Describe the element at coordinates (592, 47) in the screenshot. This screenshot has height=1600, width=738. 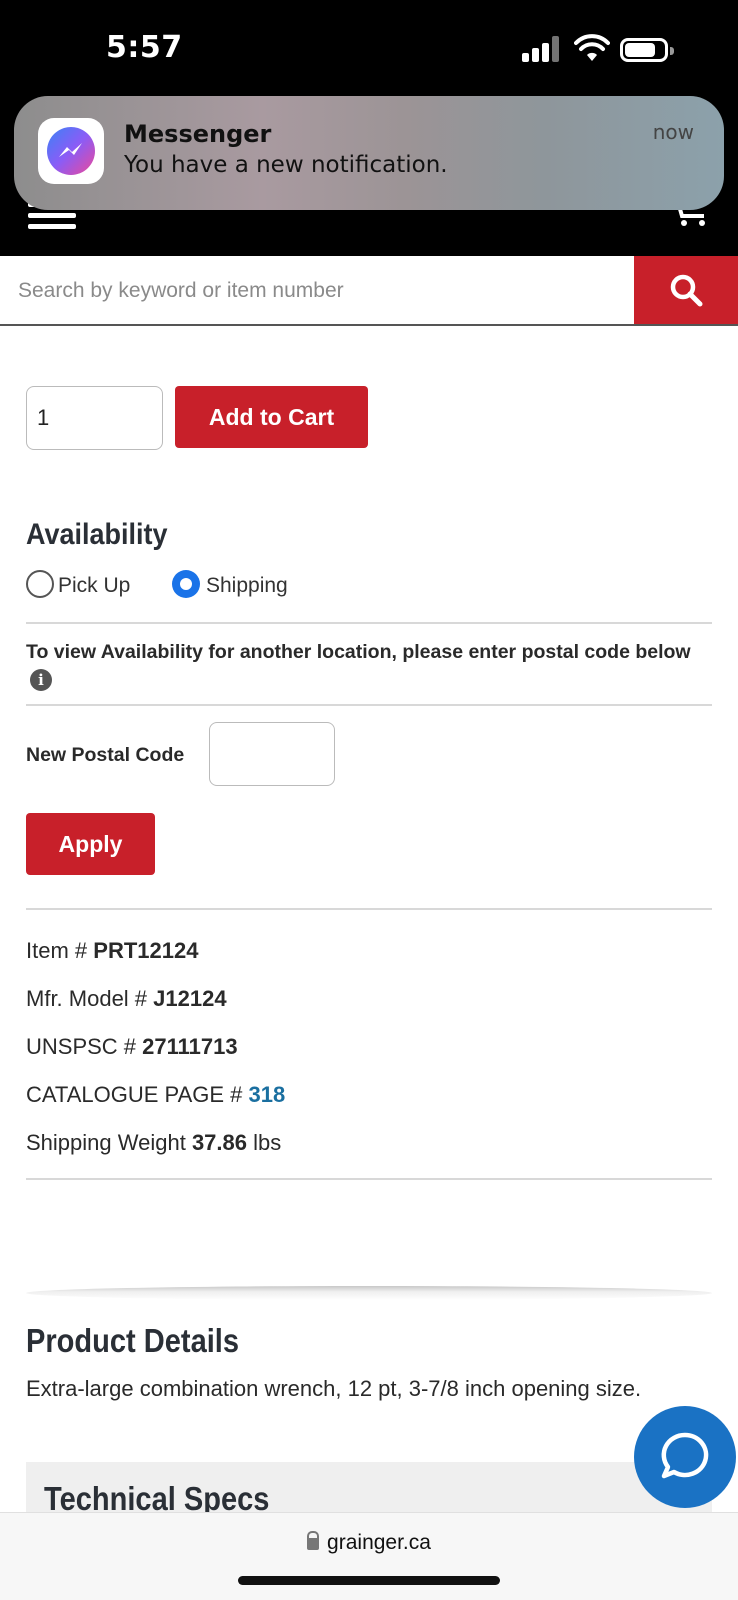
I see `wifi-icon` at that location.